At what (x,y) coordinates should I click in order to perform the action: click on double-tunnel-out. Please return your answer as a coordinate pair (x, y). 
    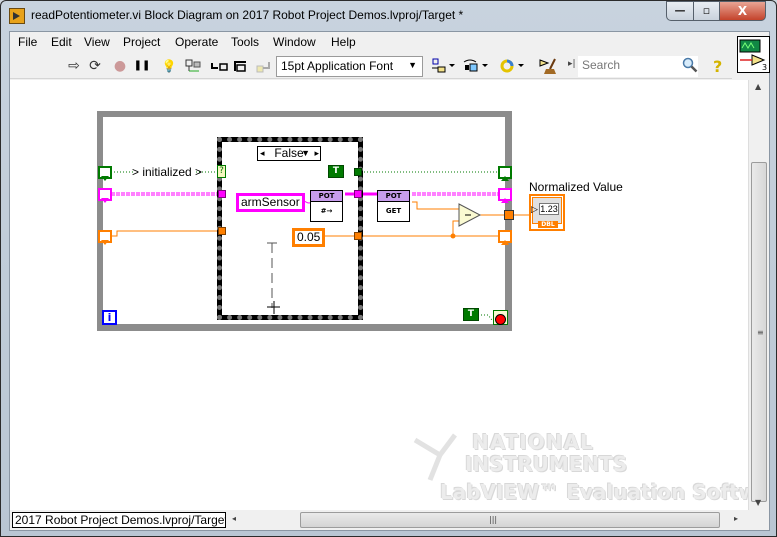
    Looking at the image, I should click on (358, 236).